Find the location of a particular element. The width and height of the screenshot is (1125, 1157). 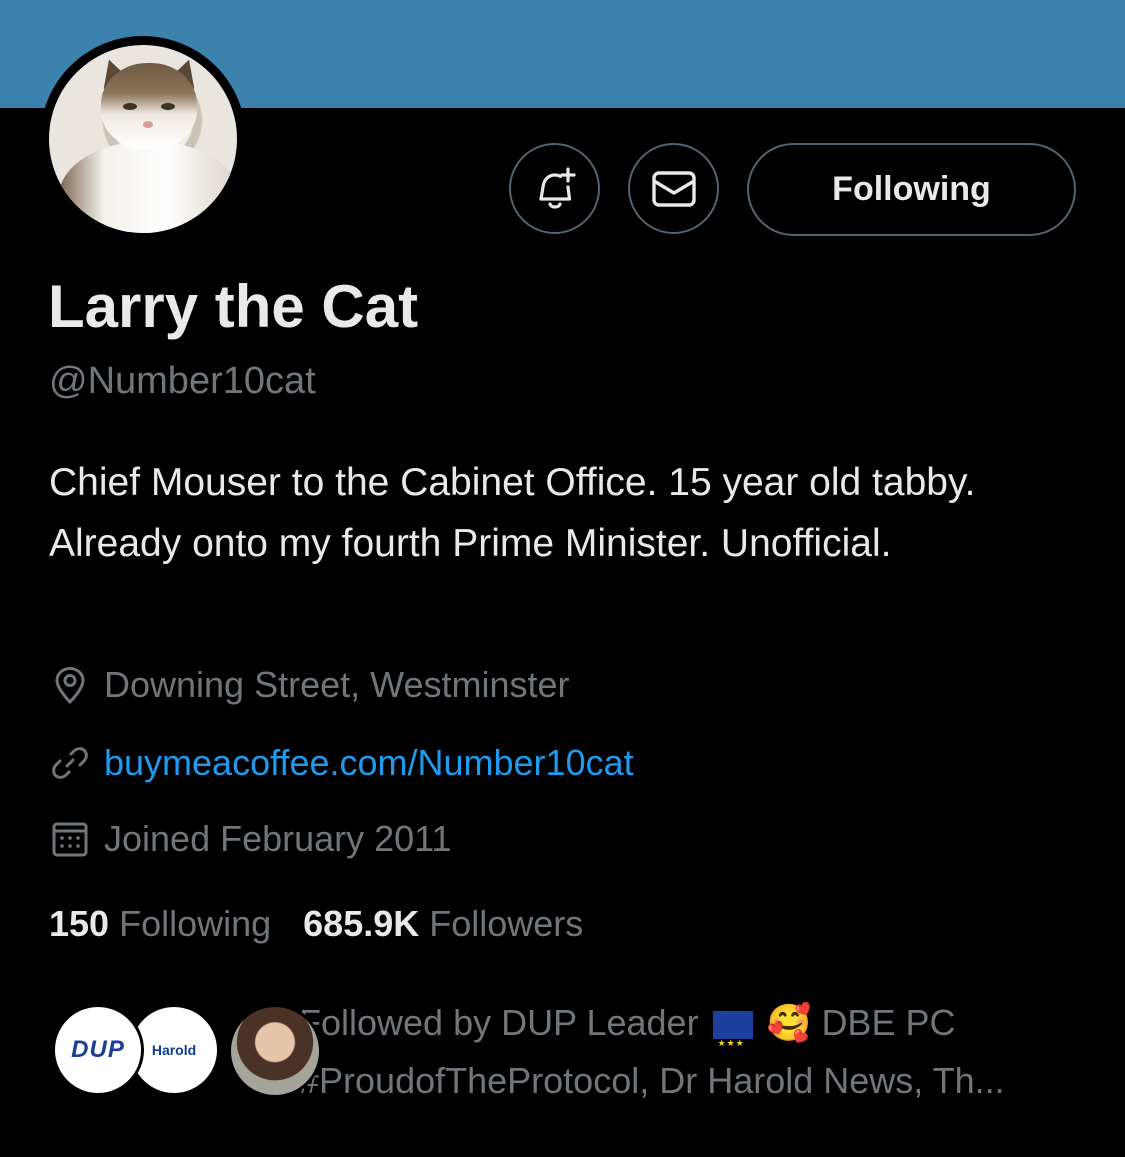

location-pin-icon is located at coordinates (70, 685).